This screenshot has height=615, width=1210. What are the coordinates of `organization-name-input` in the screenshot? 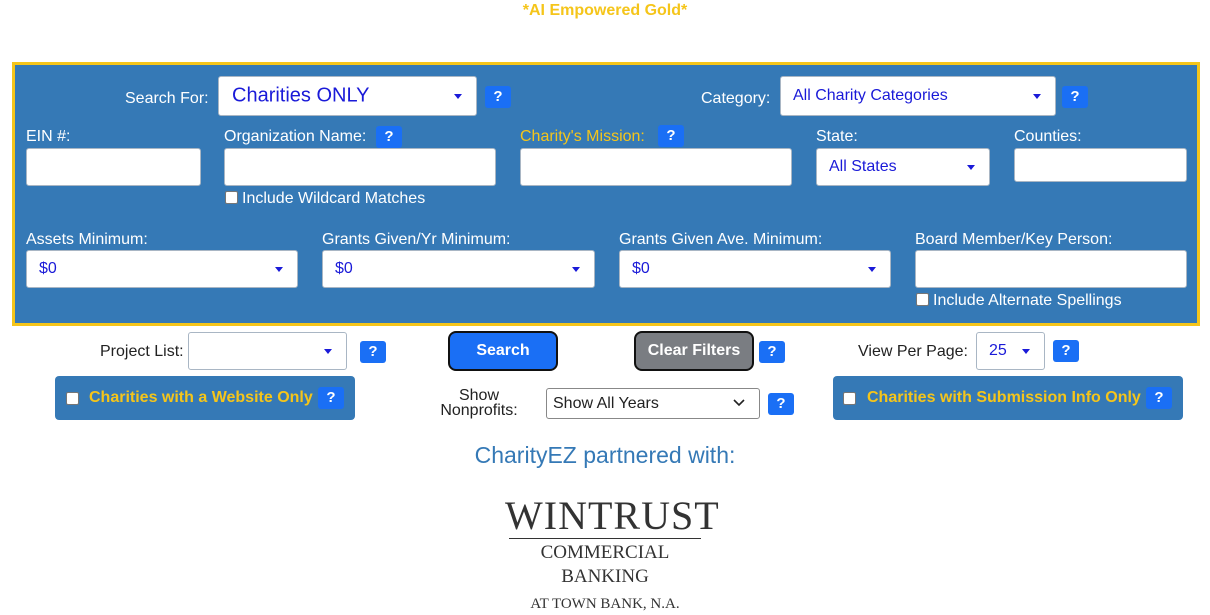 It's located at (360, 167).